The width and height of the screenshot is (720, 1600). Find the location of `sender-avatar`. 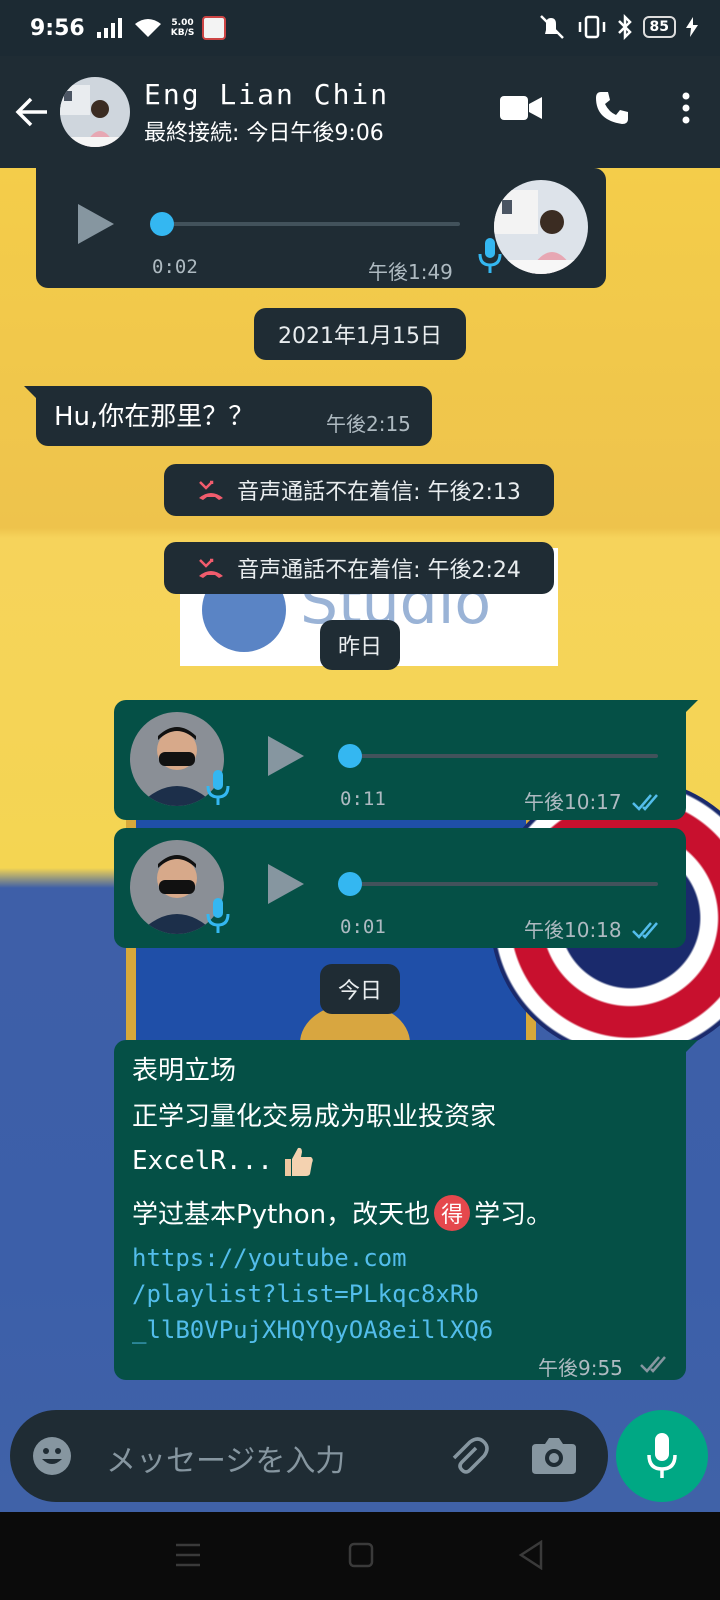

sender-avatar is located at coordinates (541, 227).